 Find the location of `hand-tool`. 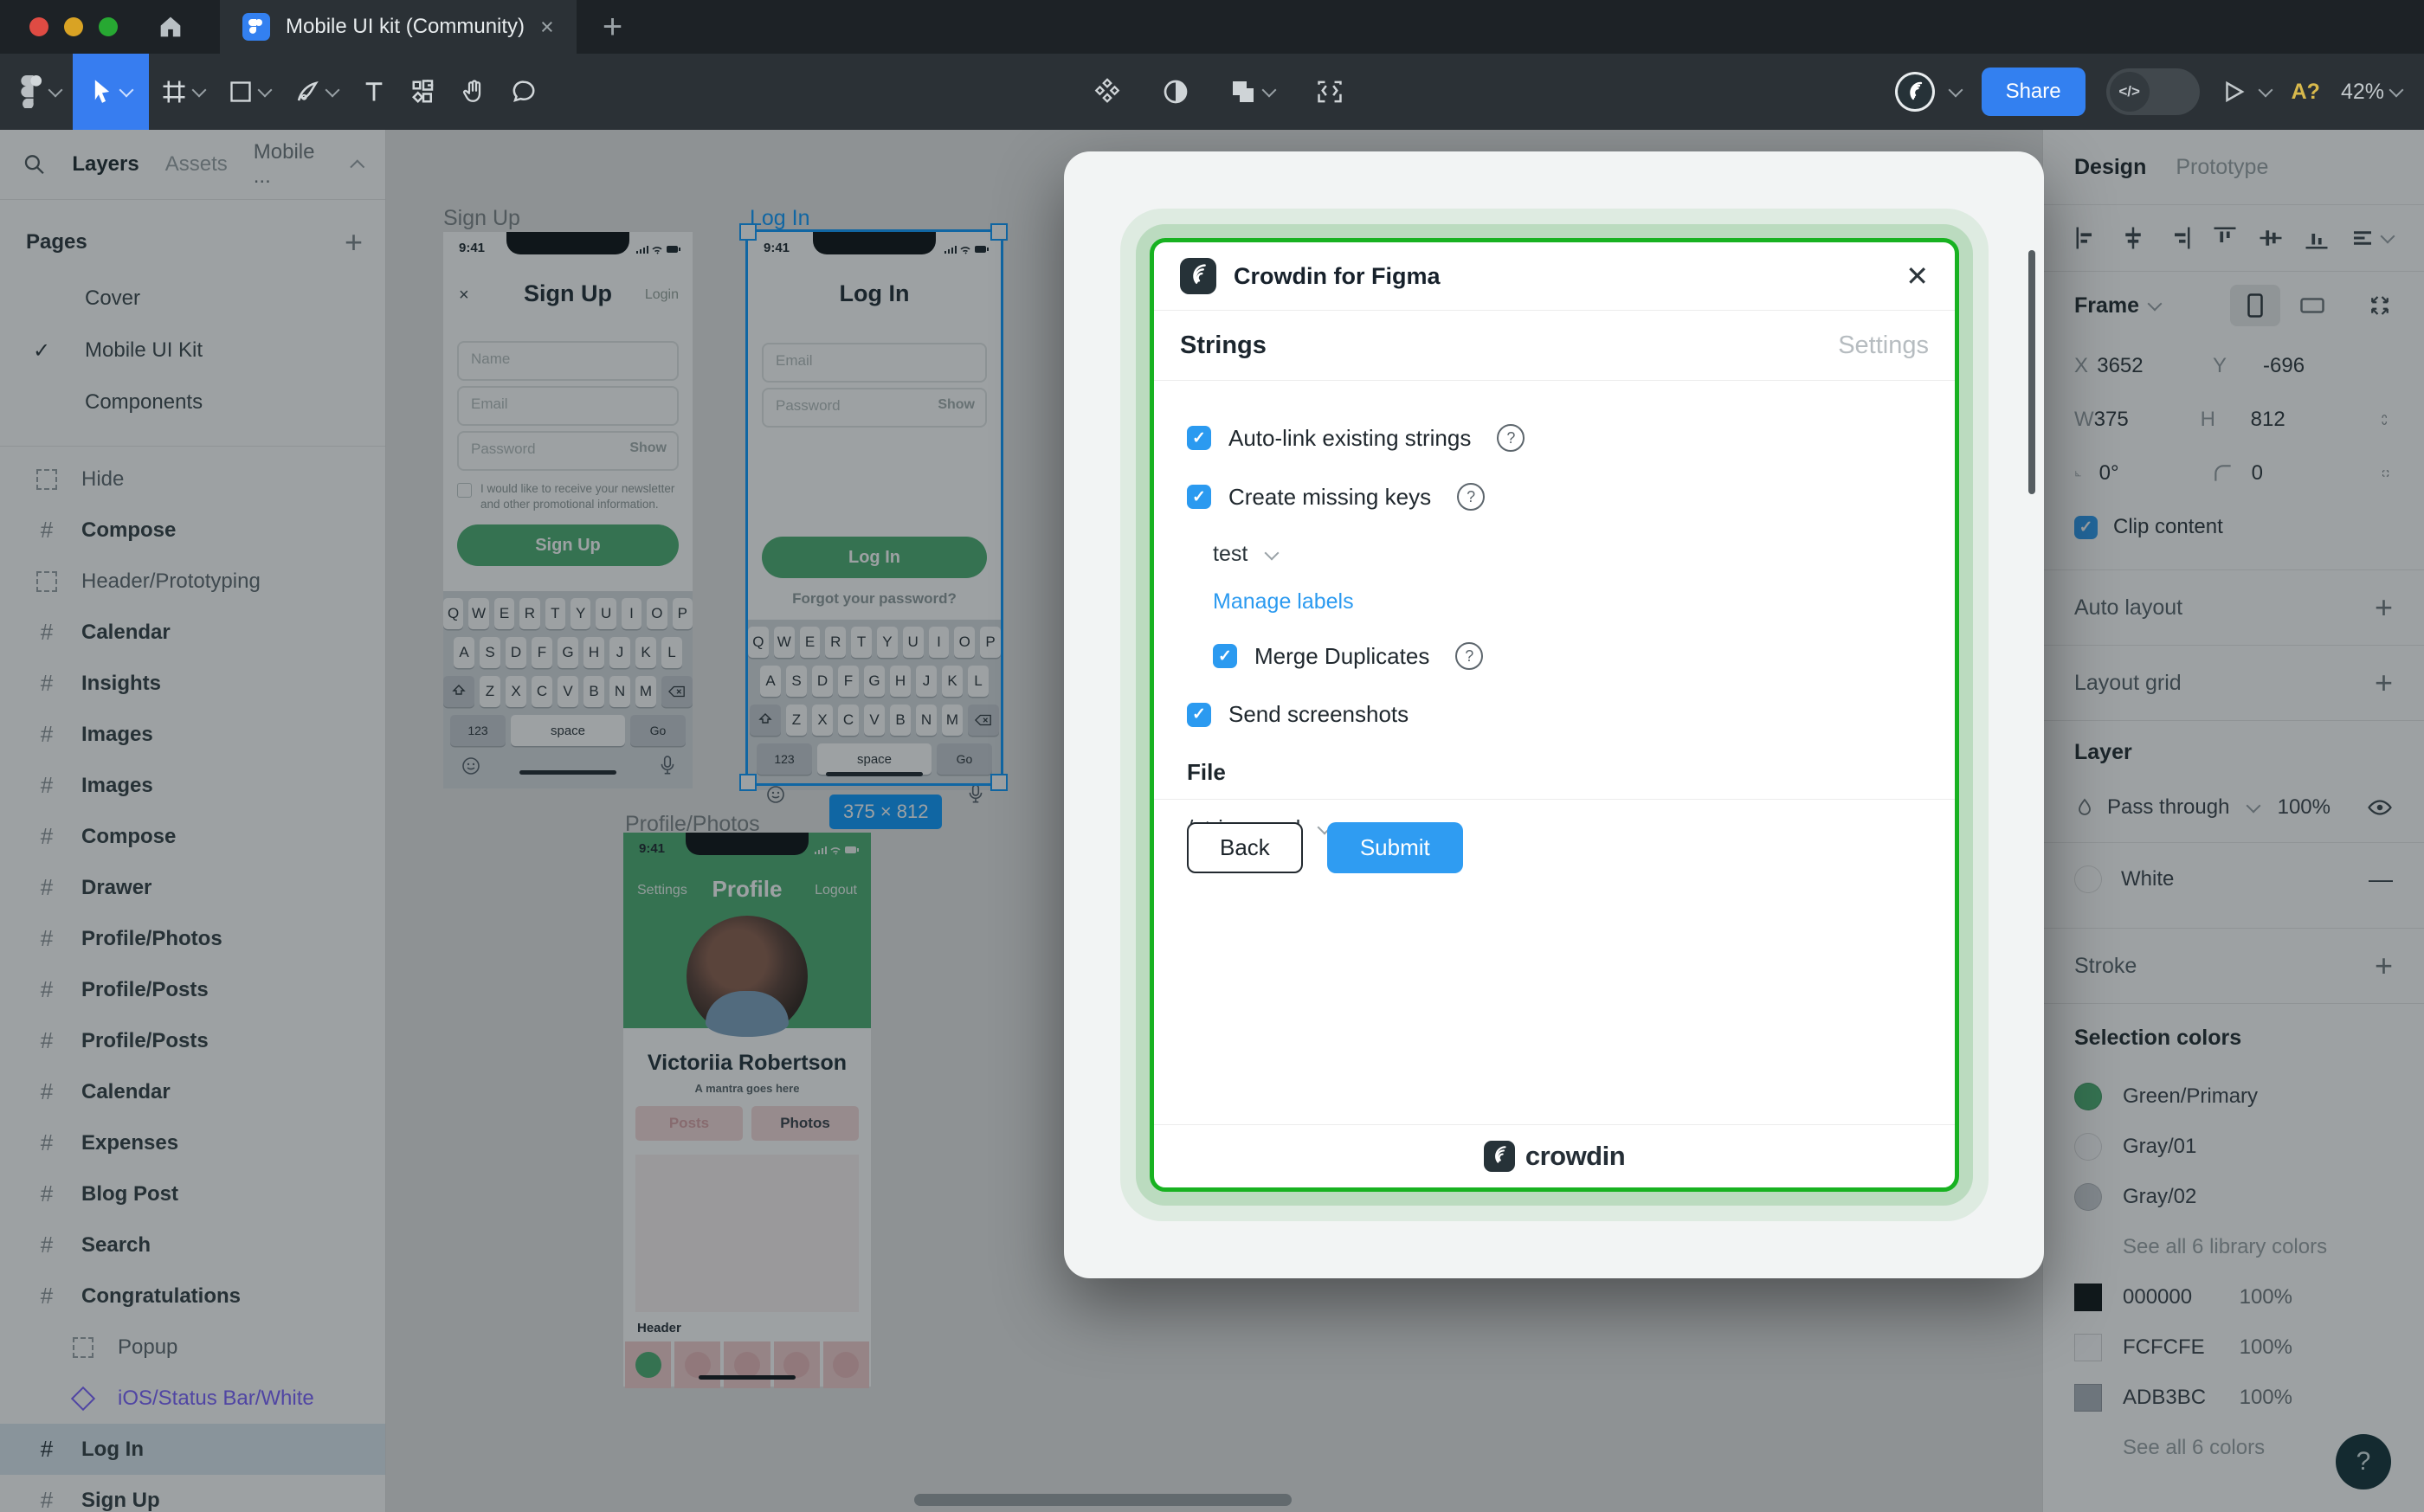

hand-tool is located at coordinates (473, 92).